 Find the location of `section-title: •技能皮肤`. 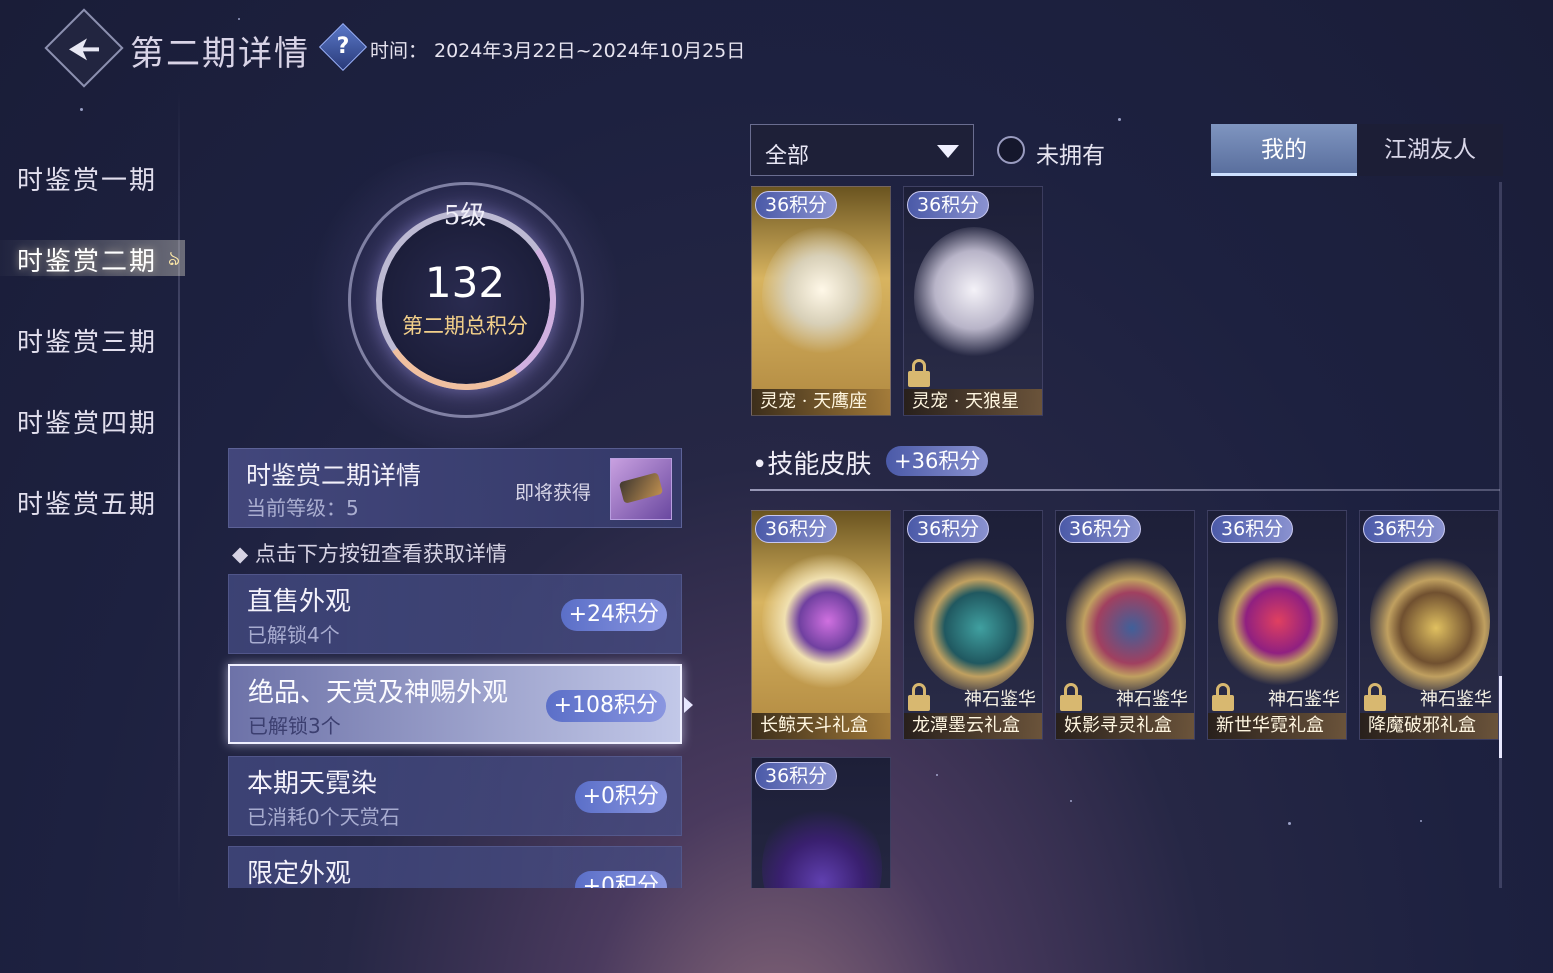

section-title: •技能皮肤 is located at coordinates (812, 465).